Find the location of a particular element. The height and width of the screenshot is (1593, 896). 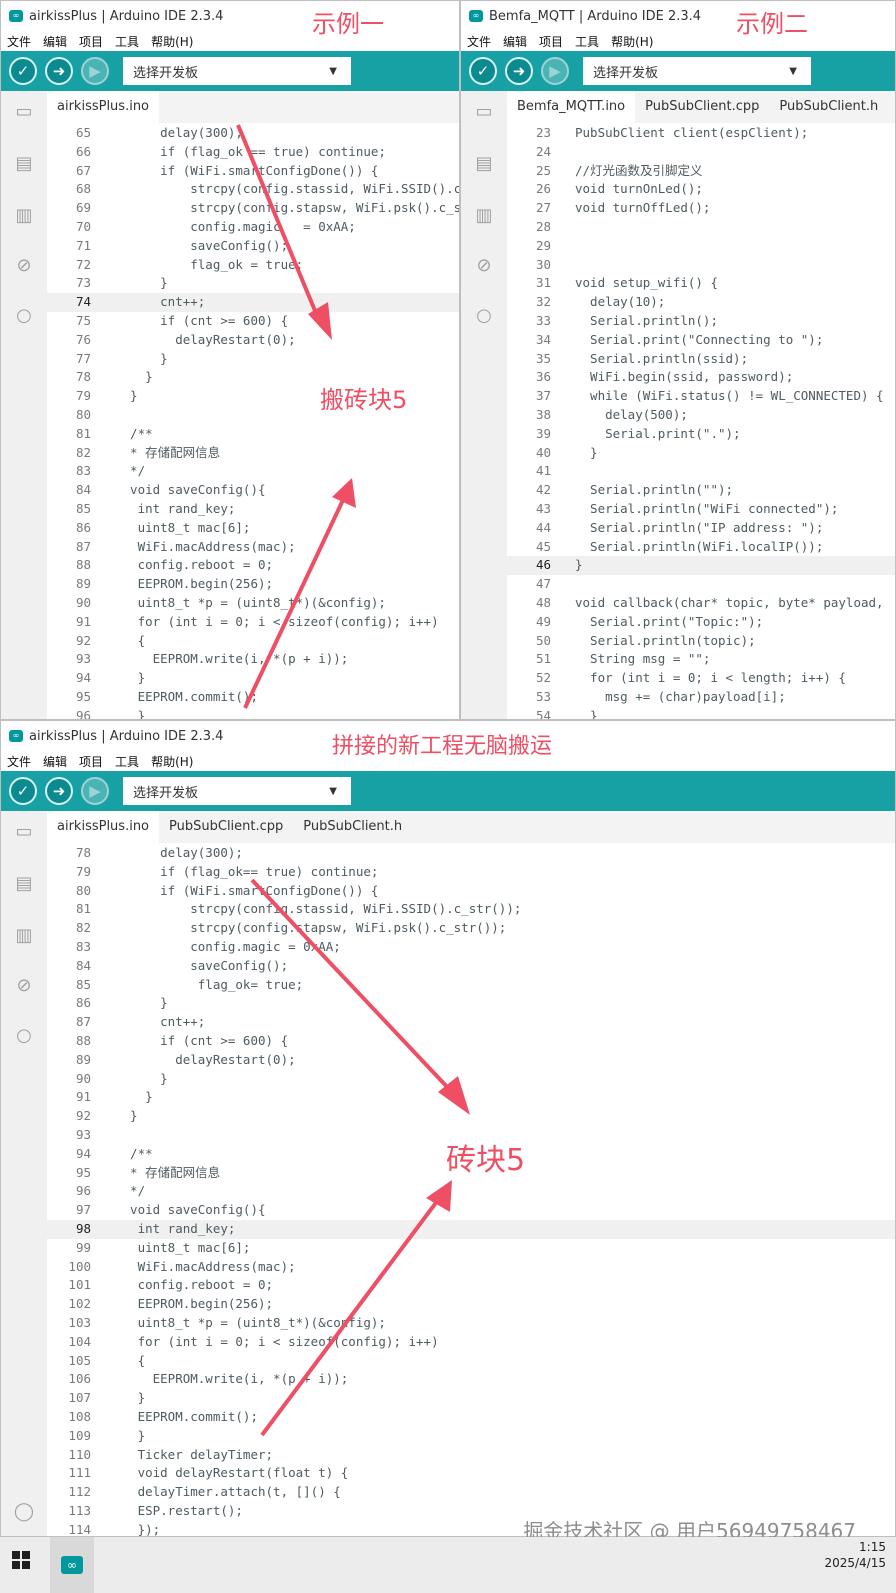

taskbar-arduino-app: ∞ is located at coordinates (72, 1565).